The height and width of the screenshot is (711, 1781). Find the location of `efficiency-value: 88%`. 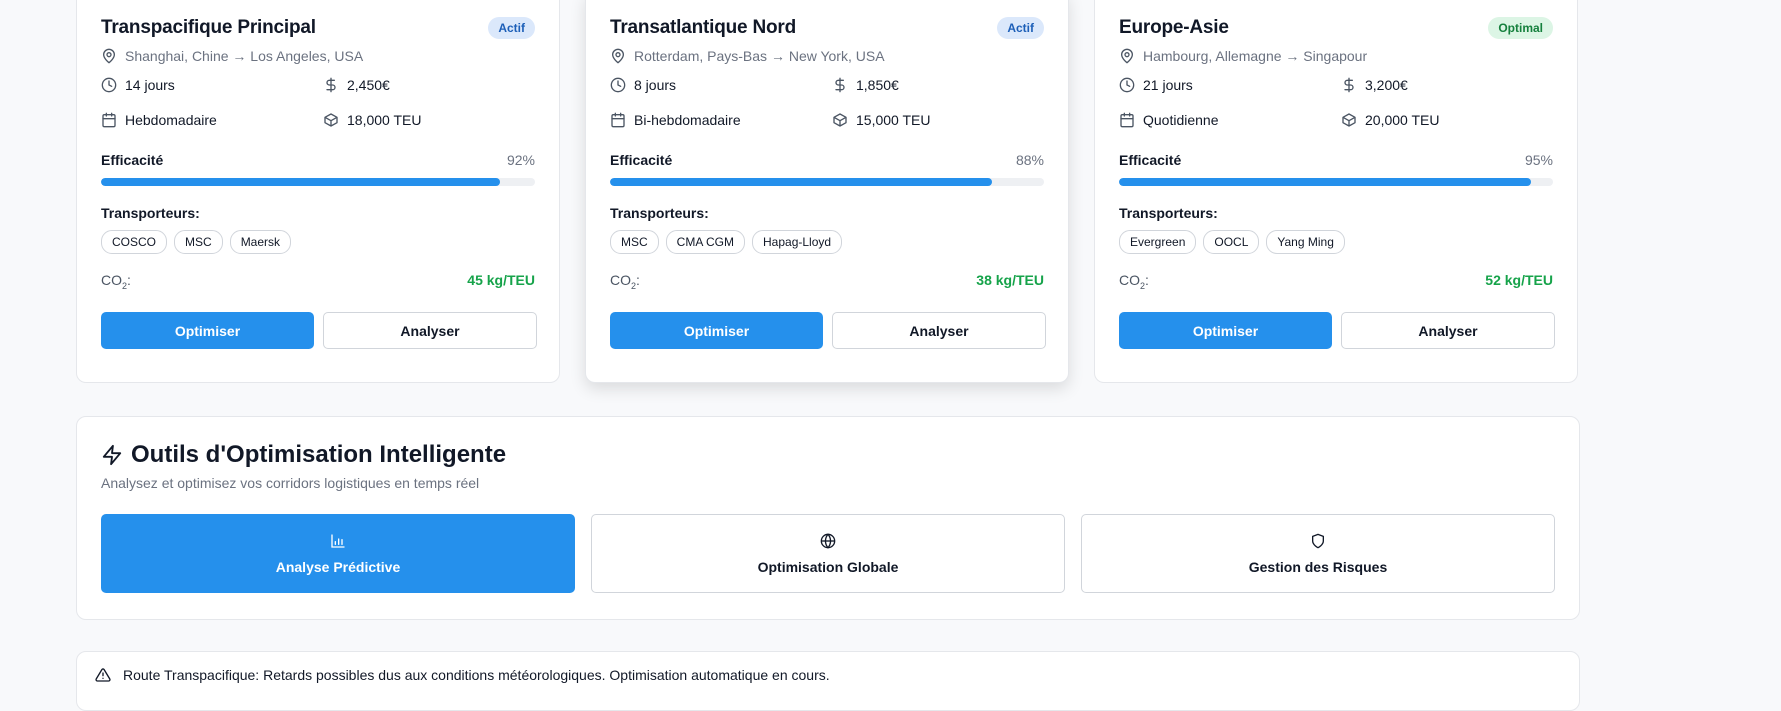

efficiency-value: 88% is located at coordinates (1029, 160).